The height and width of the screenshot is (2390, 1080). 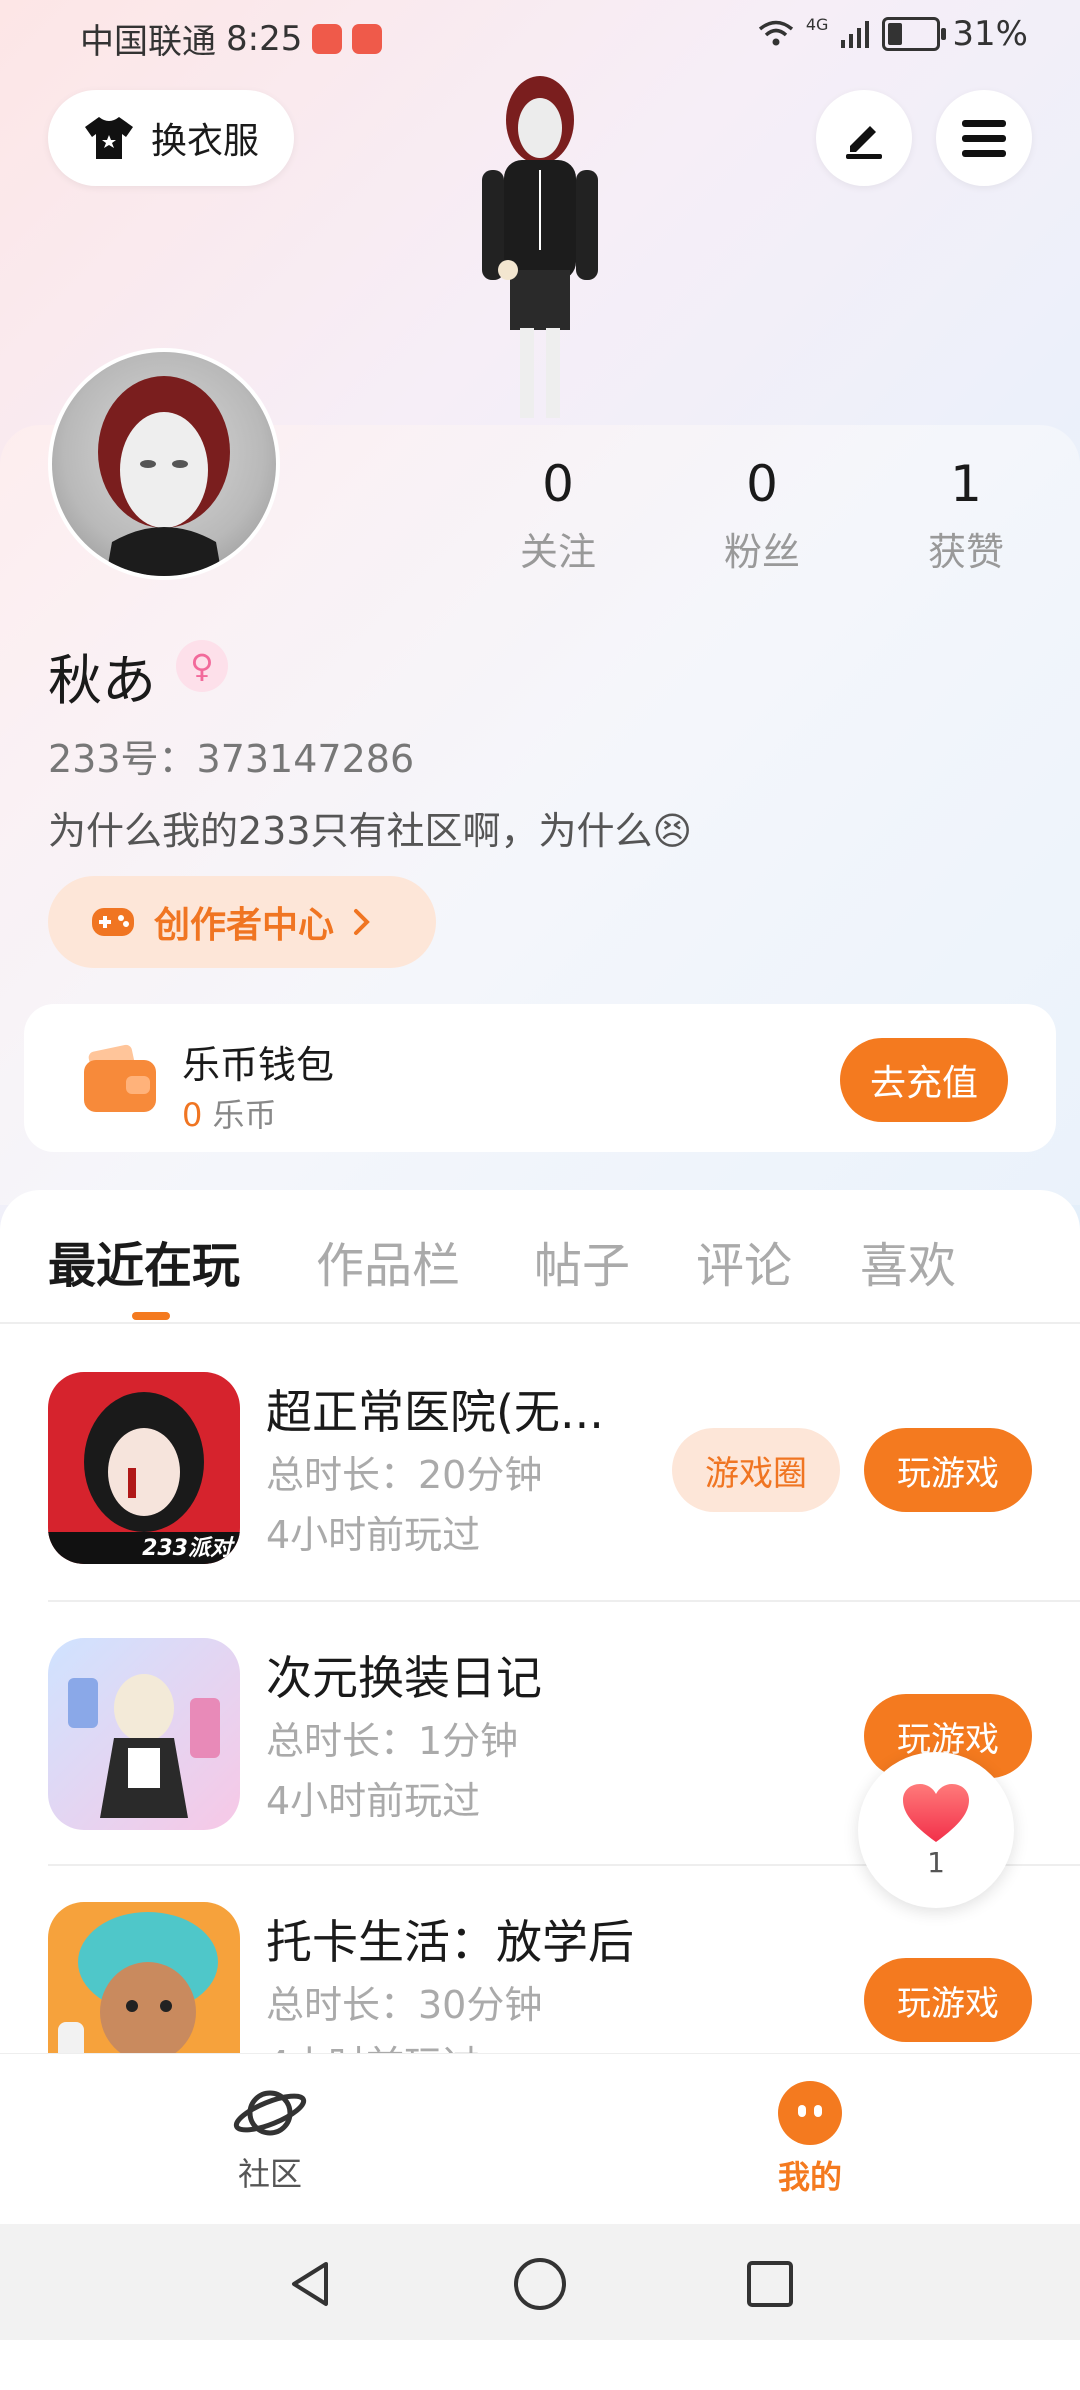 What do you see at coordinates (810, 2113) in the screenshot?
I see `face-icon` at bounding box center [810, 2113].